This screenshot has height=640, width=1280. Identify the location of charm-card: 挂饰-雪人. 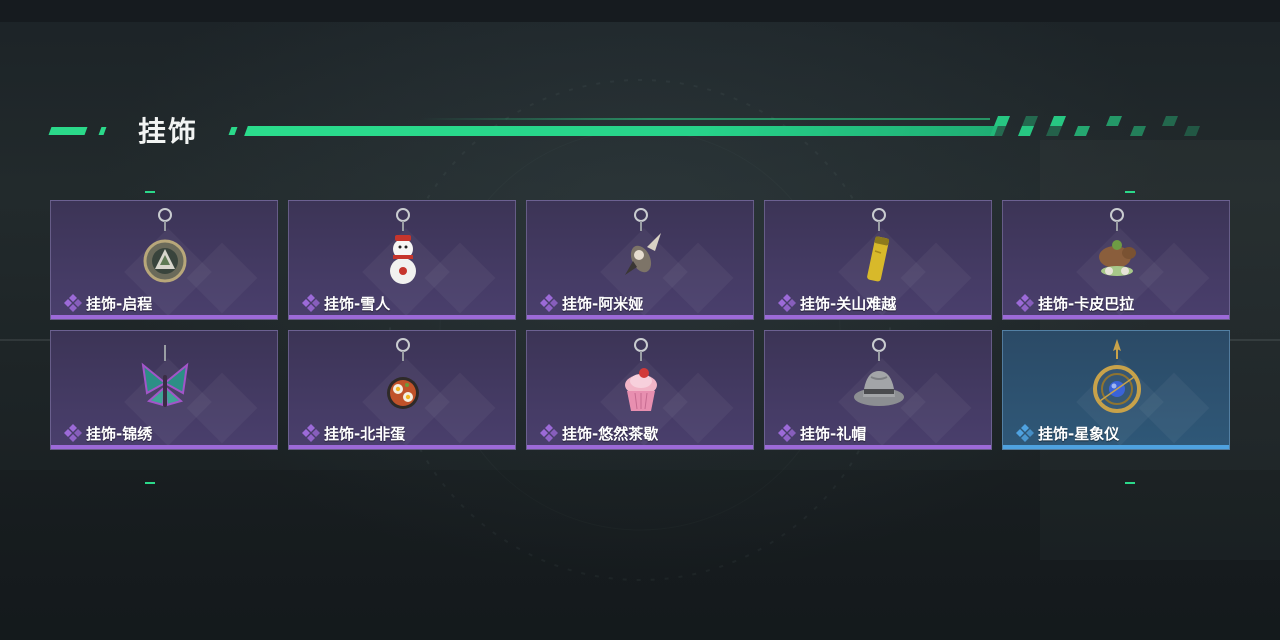
(402, 260).